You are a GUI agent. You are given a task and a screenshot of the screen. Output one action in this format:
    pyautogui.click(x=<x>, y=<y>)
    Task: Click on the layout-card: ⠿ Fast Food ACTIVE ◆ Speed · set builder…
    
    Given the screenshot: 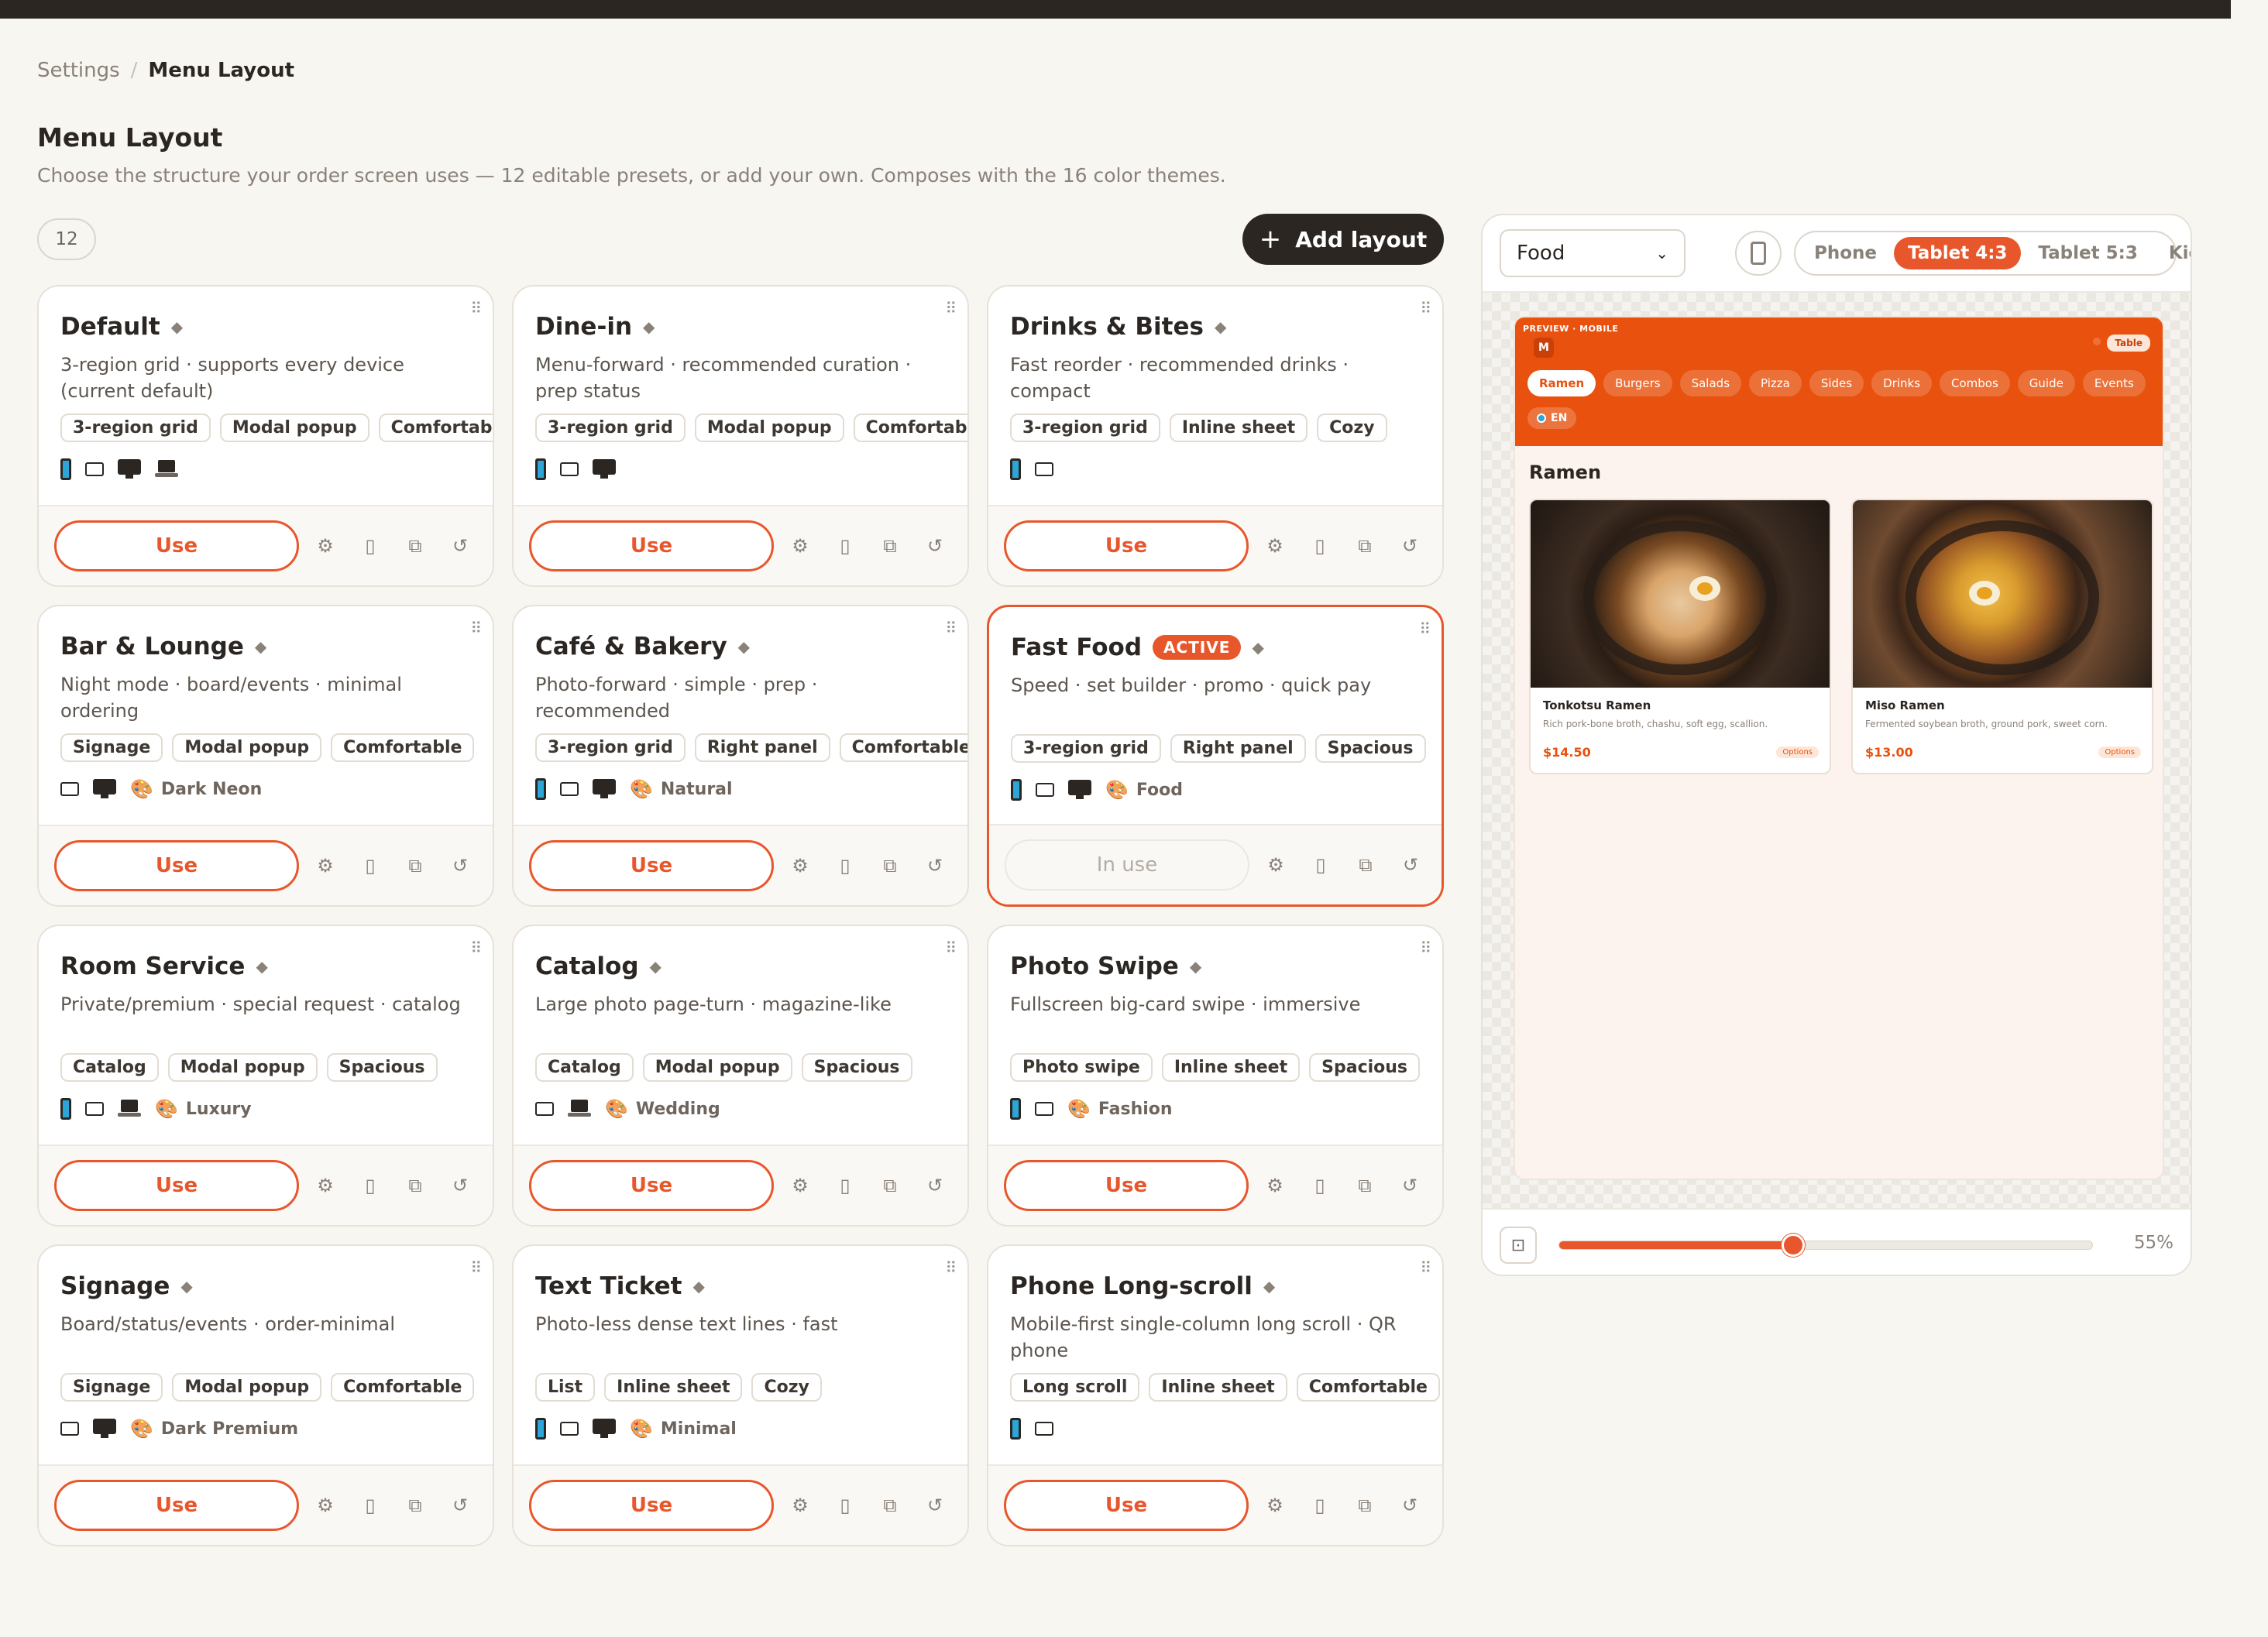 What is the action you would take?
    pyautogui.click(x=1215, y=756)
    